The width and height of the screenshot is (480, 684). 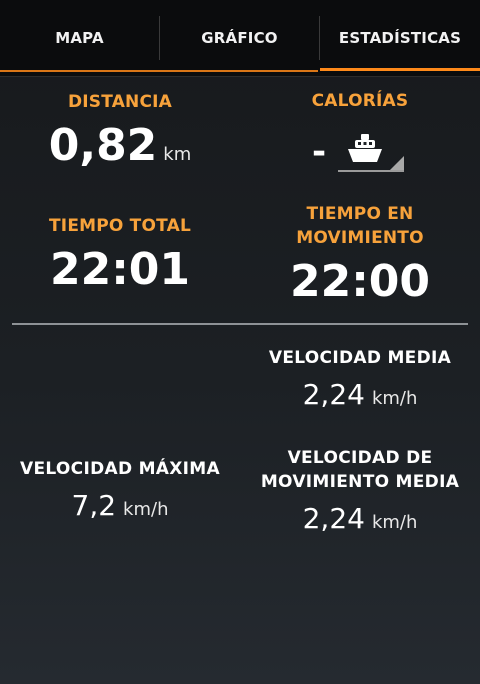 What do you see at coordinates (120, 269) in the screenshot?
I see `total-time-value: 22:01` at bounding box center [120, 269].